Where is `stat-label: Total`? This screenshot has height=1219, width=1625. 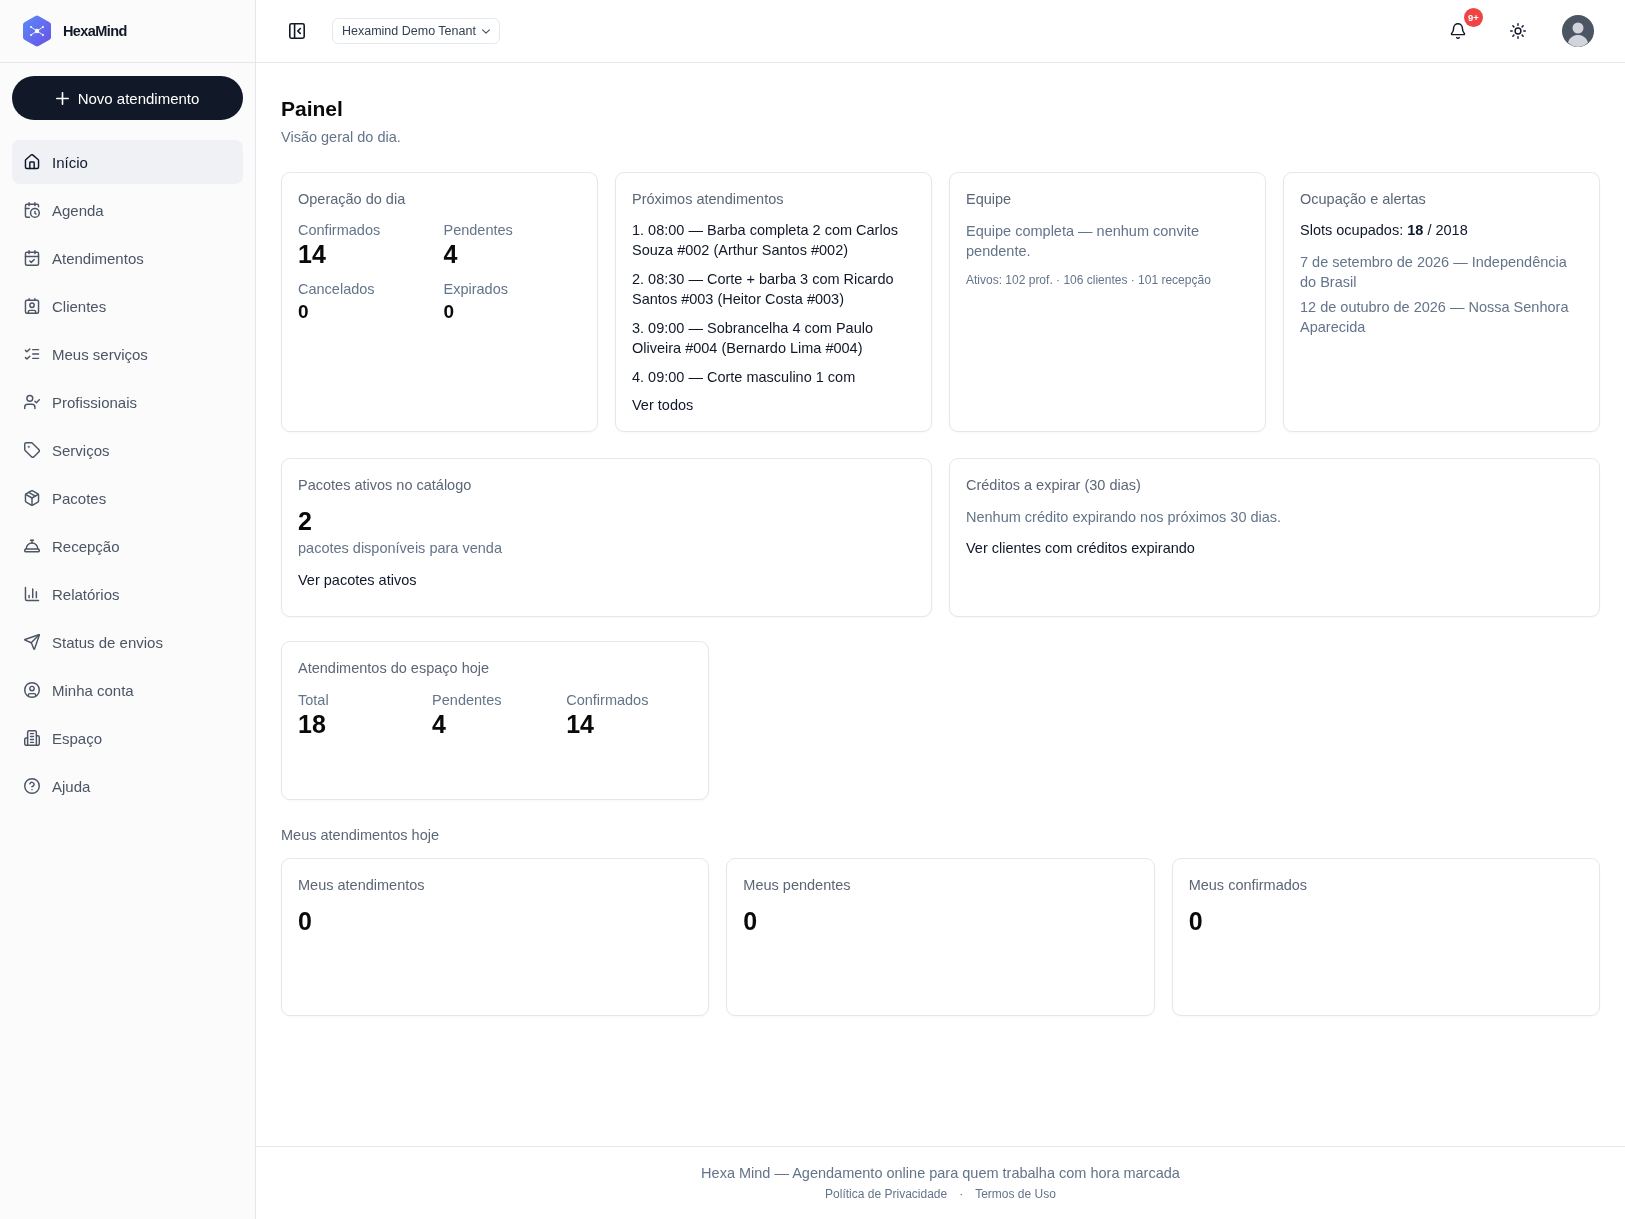 stat-label: Total is located at coordinates (313, 700).